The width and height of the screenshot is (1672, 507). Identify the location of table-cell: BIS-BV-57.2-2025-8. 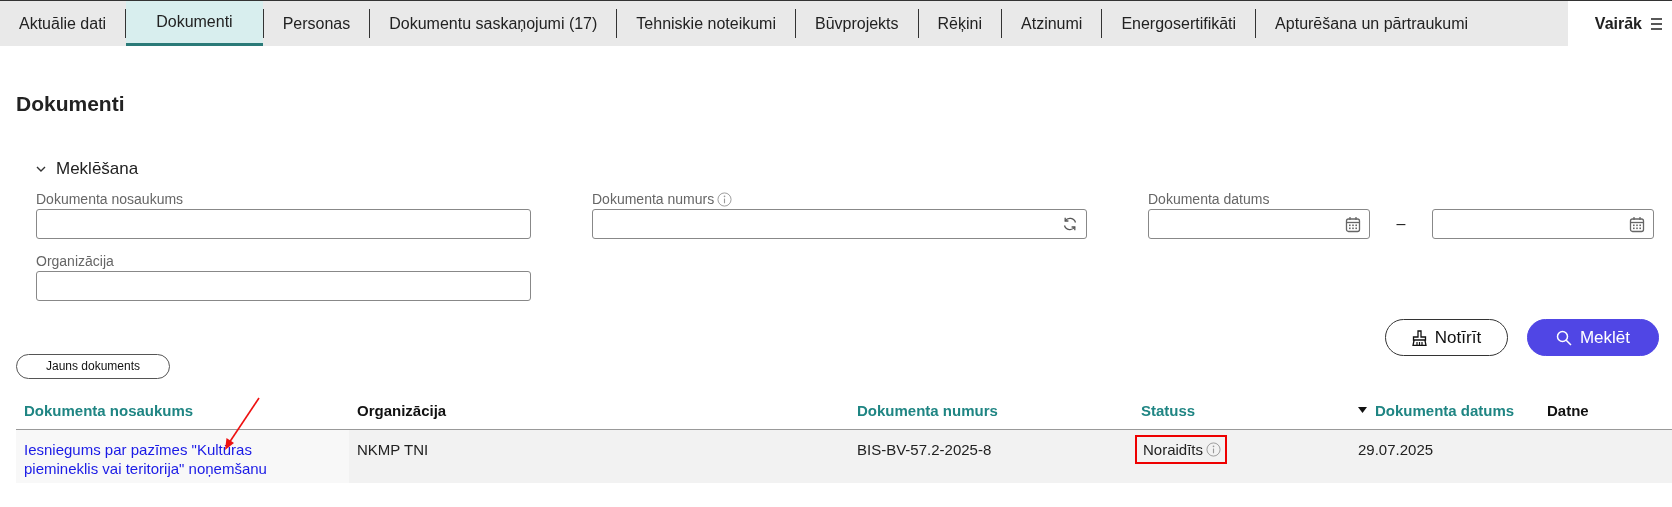
(924, 449).